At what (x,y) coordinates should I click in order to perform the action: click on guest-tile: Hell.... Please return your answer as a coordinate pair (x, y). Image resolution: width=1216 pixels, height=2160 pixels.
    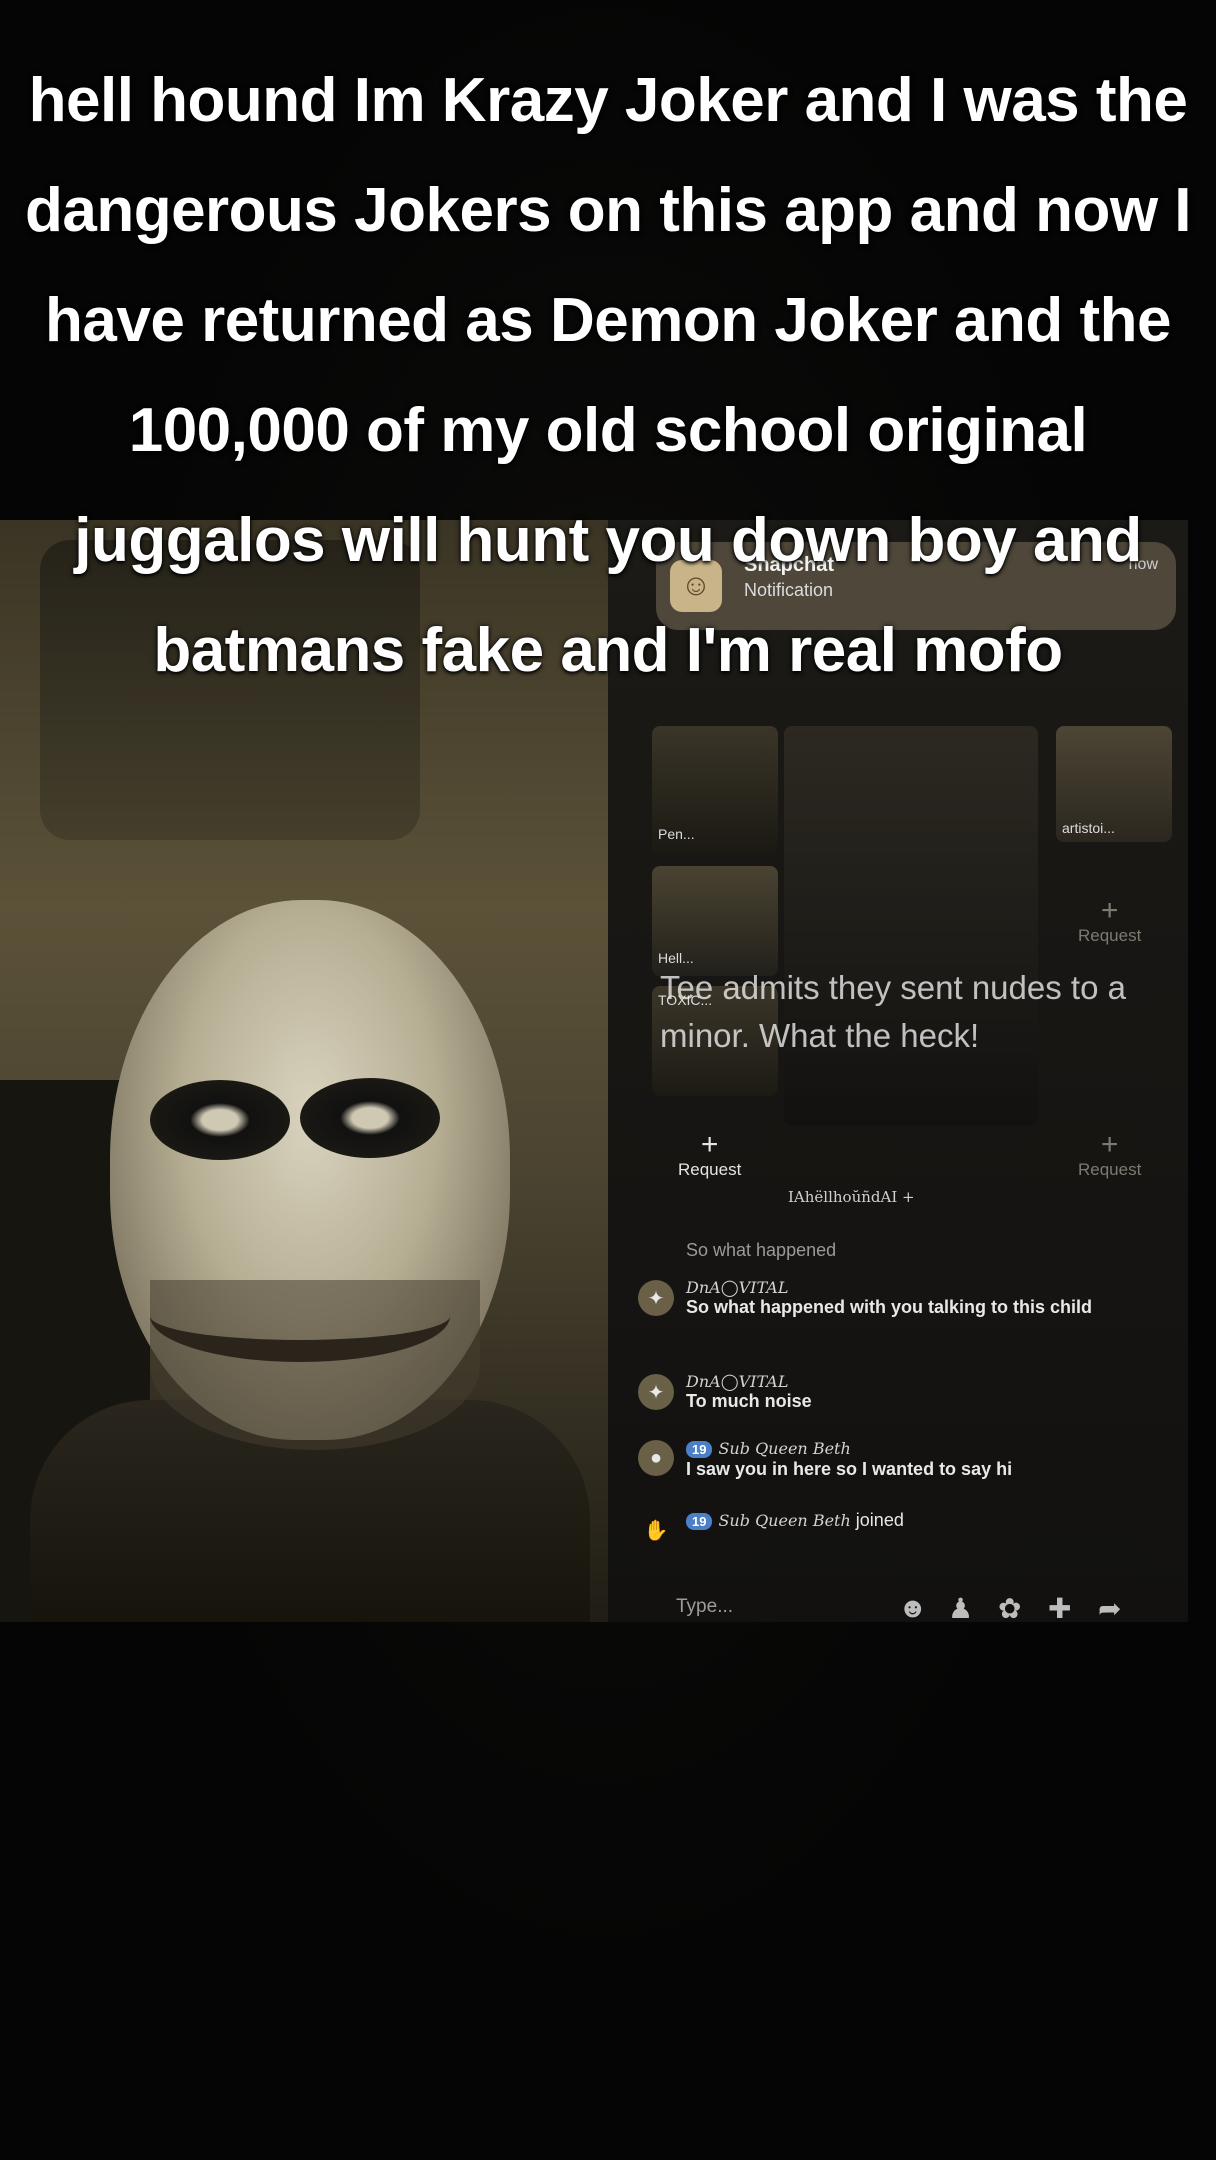
    Looking at the image, I should click on (715, 921).